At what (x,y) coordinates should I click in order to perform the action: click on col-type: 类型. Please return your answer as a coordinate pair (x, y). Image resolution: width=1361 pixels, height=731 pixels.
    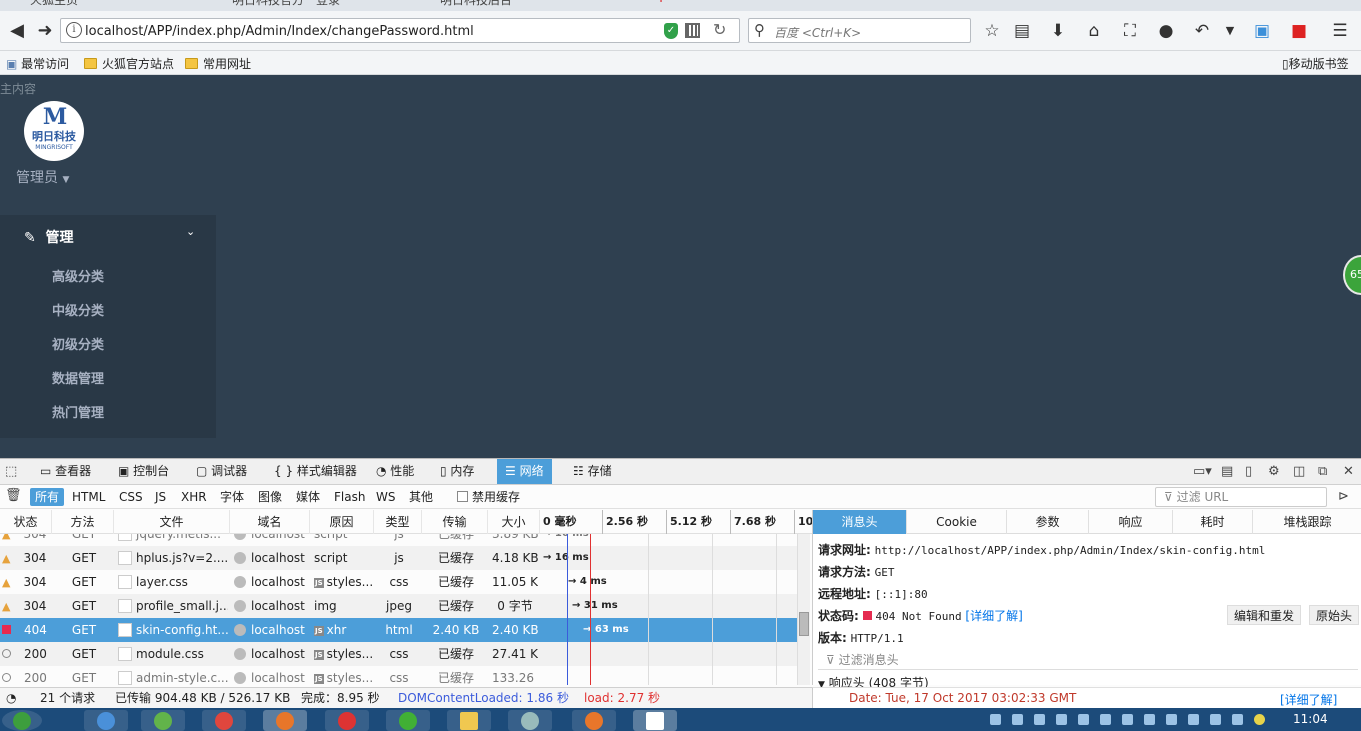
    Looking at the image, I should click on (398, 522).